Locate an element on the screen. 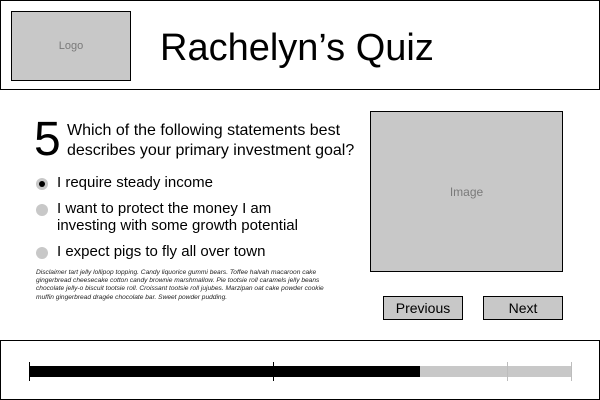  answer-option-3: I expect pigs to fly all over town is located at coordinates (176, 251).